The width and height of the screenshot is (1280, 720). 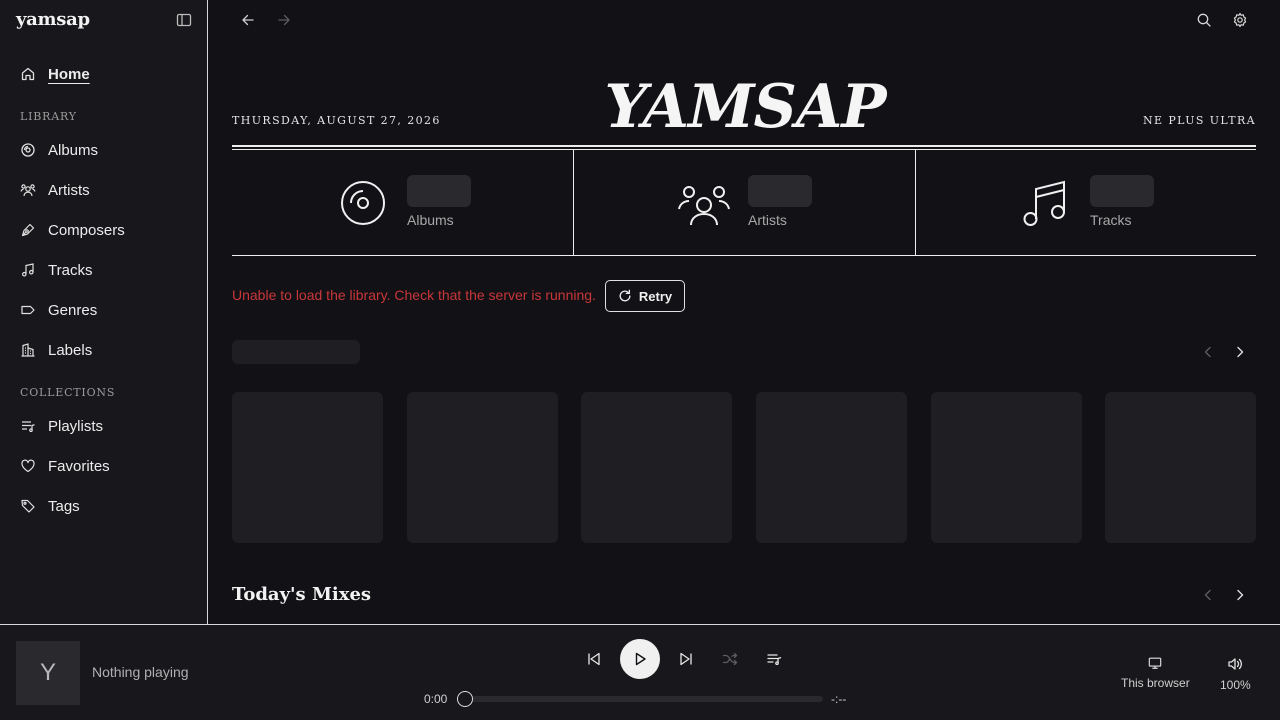 I want to click on sidebar-item-label: Tracks, so click(x=70, y=270).